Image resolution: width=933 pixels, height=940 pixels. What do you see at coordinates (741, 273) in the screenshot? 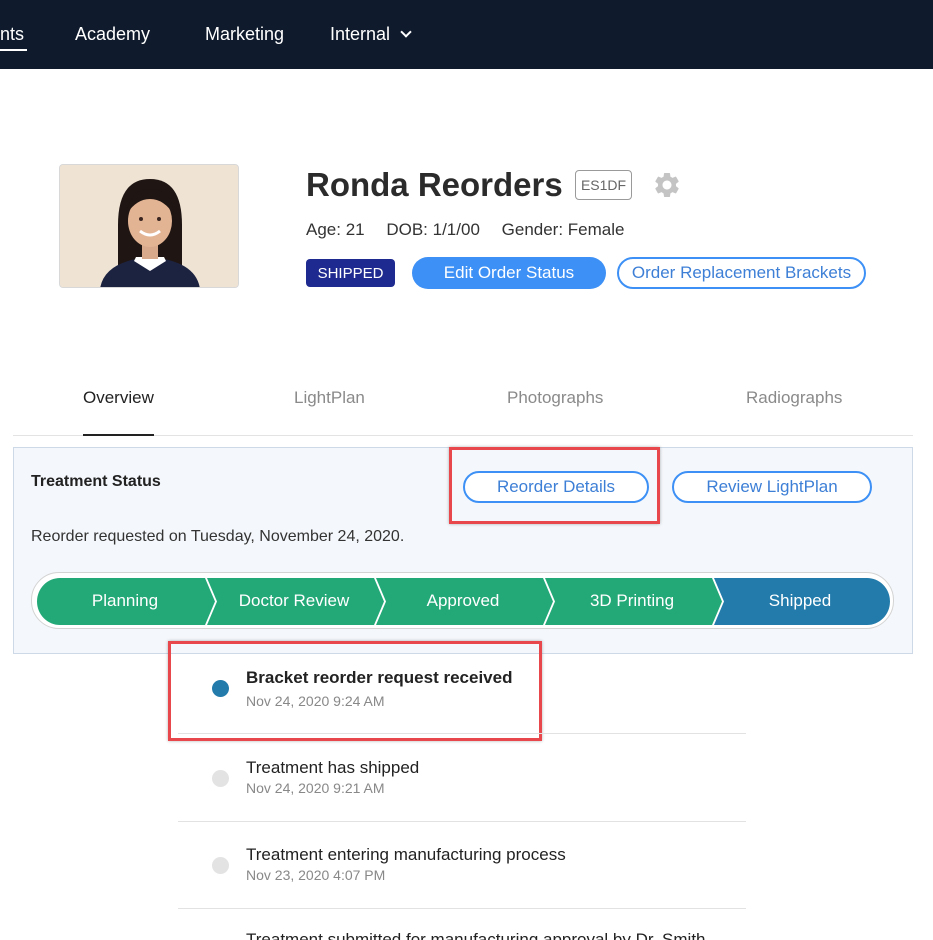
I see `order-replacement-brackets-button: Order Replacement Brackets` at bounding box center [741, 273].